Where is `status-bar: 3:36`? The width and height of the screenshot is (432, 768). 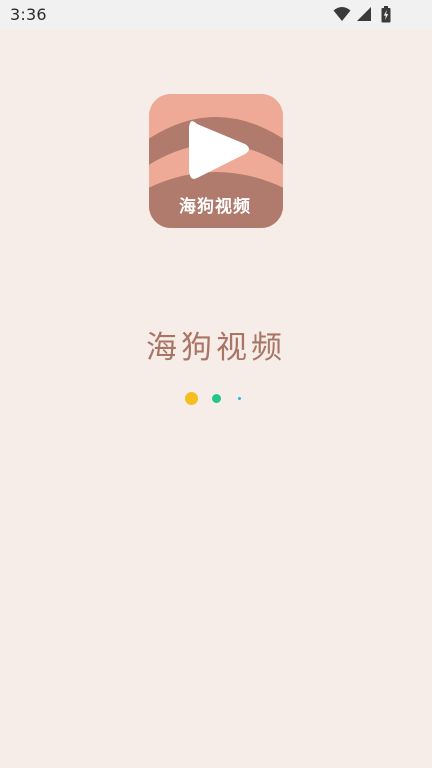 status-bar: 3:36 is located at coordinates (216, 15).